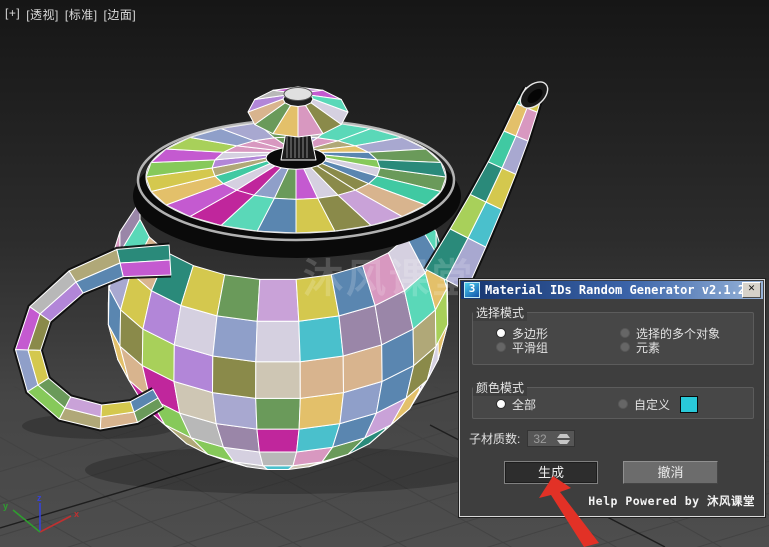 The height and width of the screenshot is (547, 769). I want to click on radio-all-colors: 全部, so click(516, 404).